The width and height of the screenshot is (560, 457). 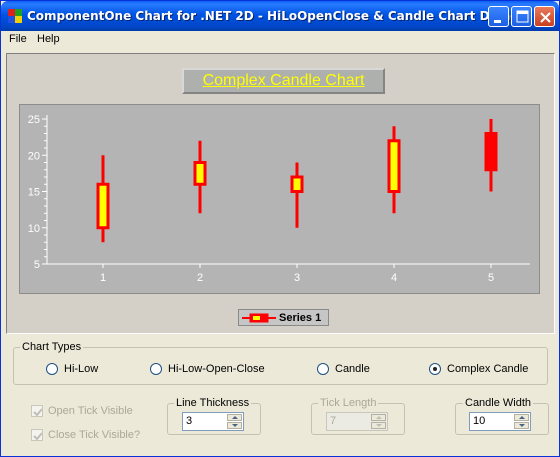 I want to click on chart-types-label: Chart Types, so click(x=52, y=347).